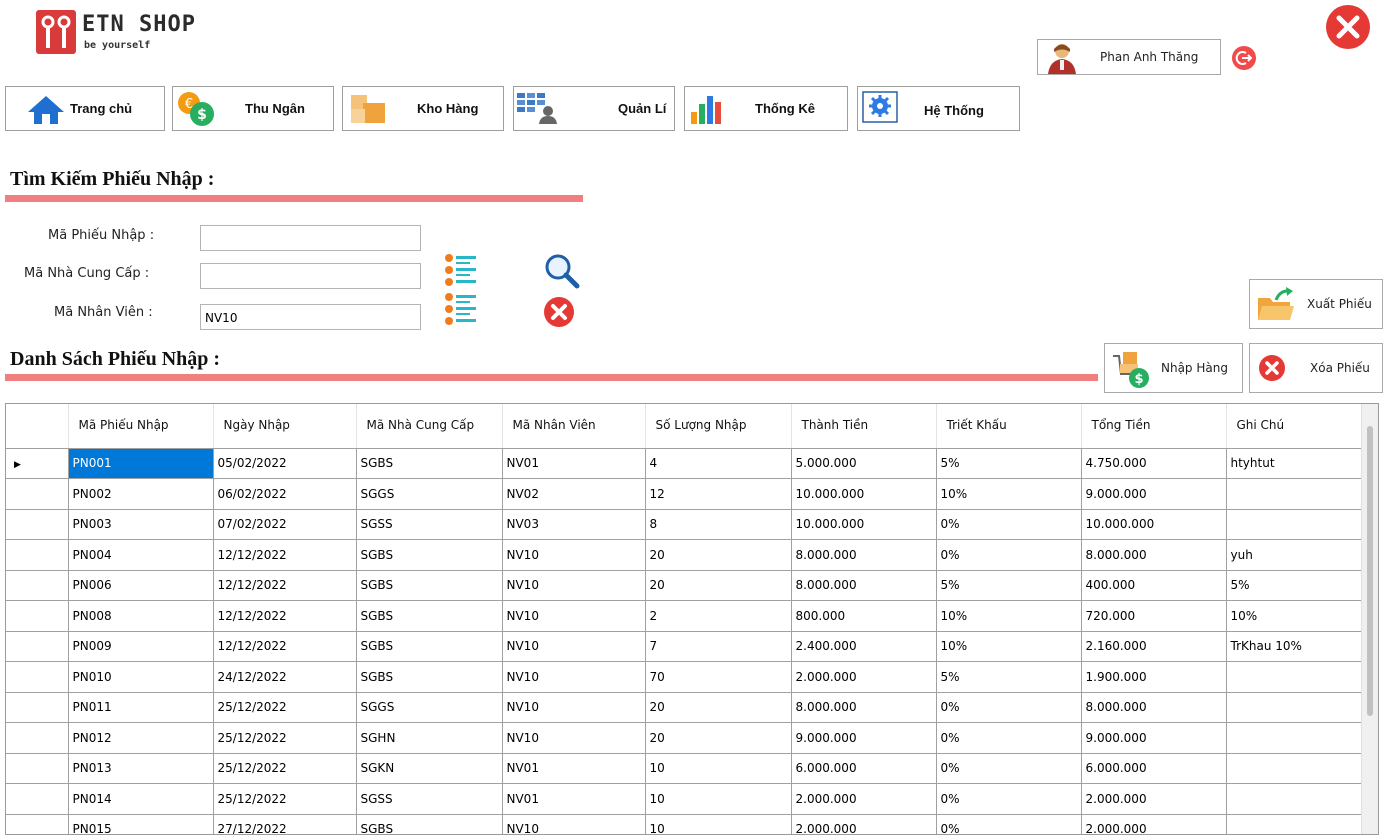 The image size is (1385, 835). What do you see at coordinates (718, 524) in the screenshot?
I see `table-cell: 8` at bounding box center [718, 524].